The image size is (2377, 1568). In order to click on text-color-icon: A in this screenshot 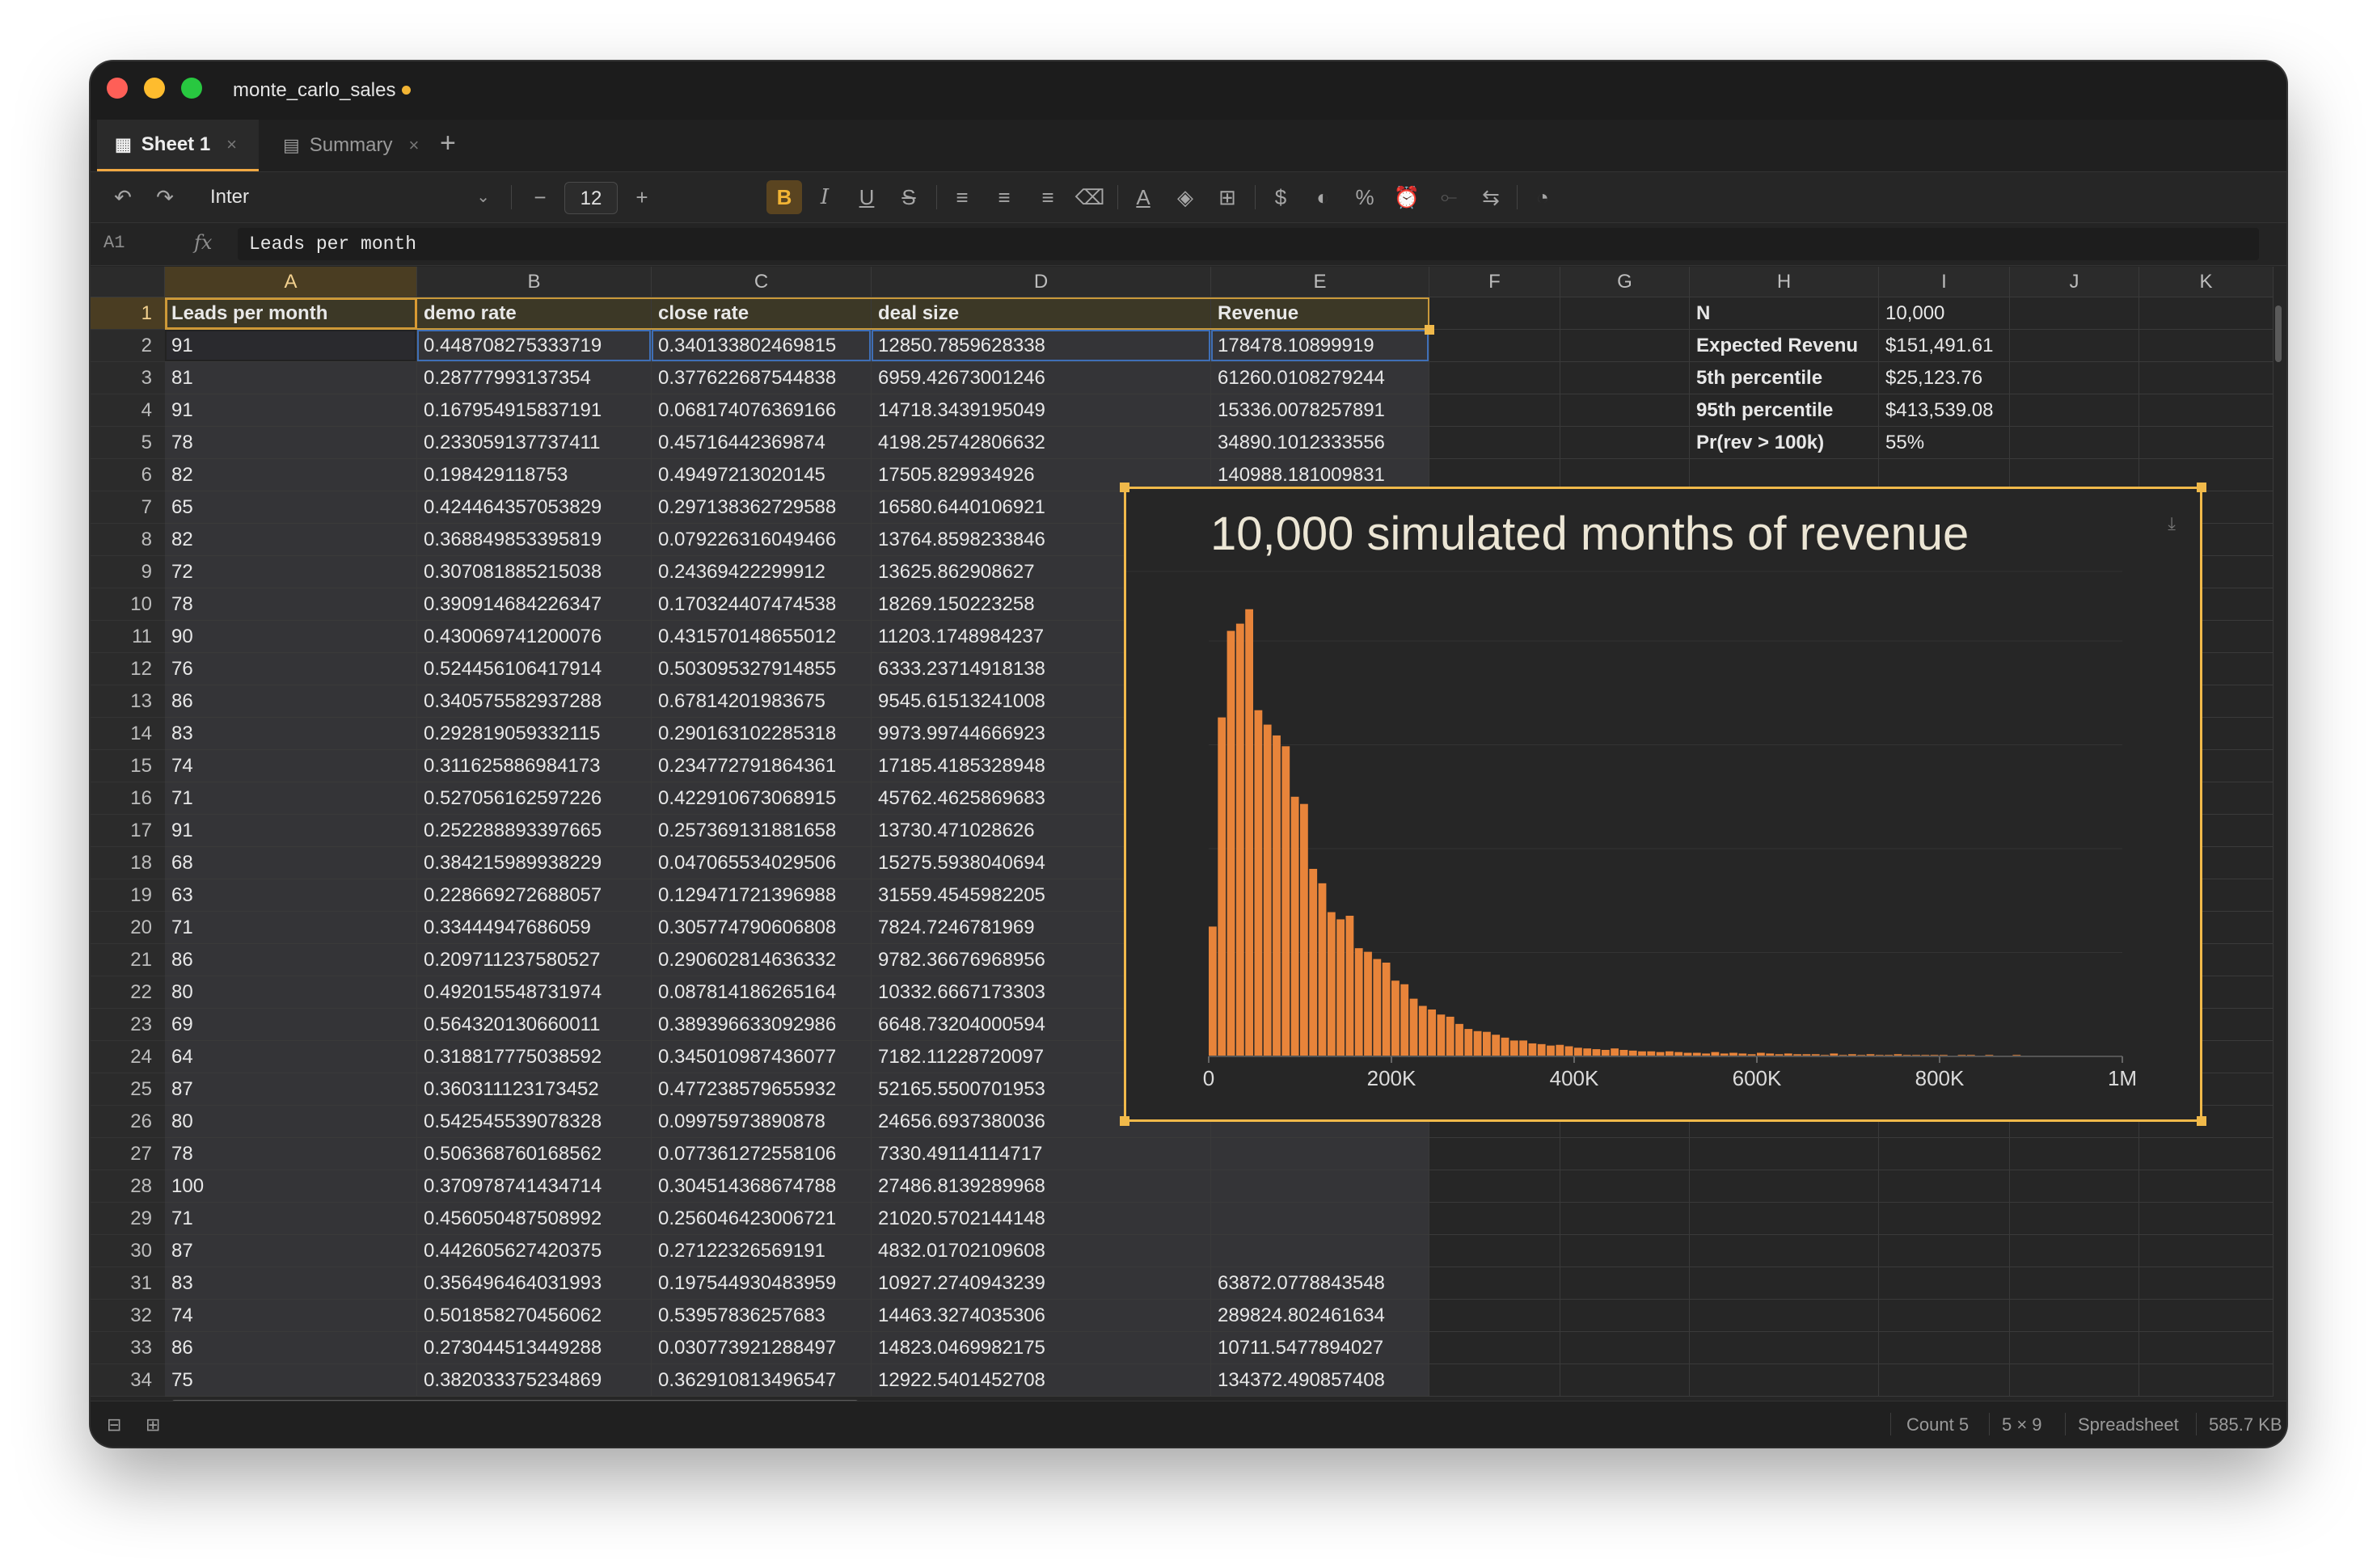, I will do `click(1143, 197)`.